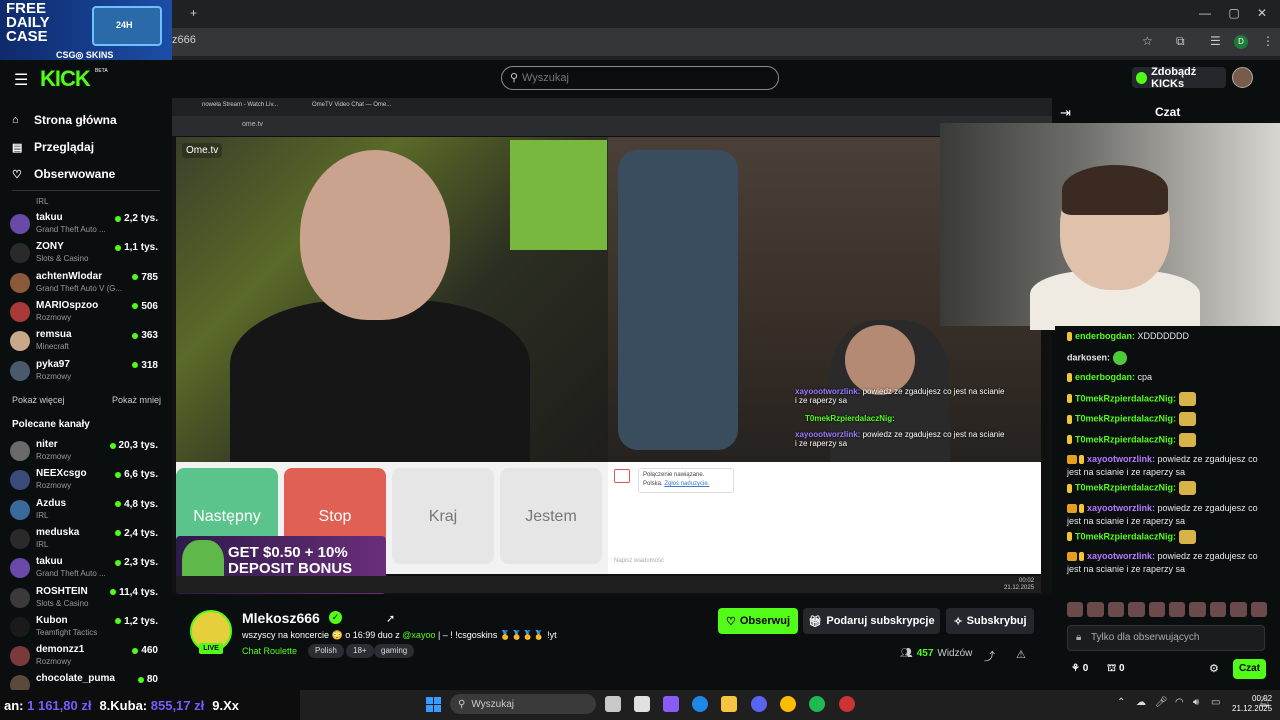 Image resolution: width=1280 pixels, height=720 pixels. Describe the element at coordinates (89, 284) in the screenshot. I see `channel-item: achtenWlodar Grand Theft Auto V (G... 785` at that location.